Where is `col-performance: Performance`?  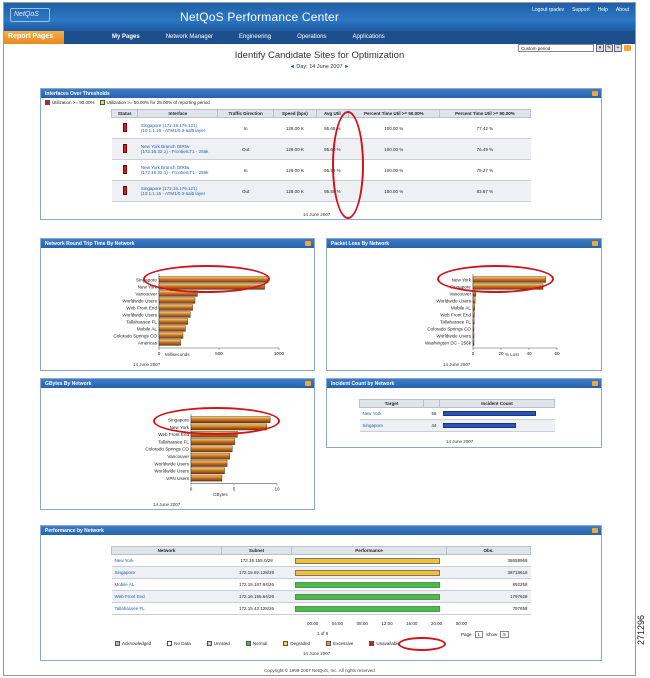 col-performance: Performance is located at coordinates (369, 550).